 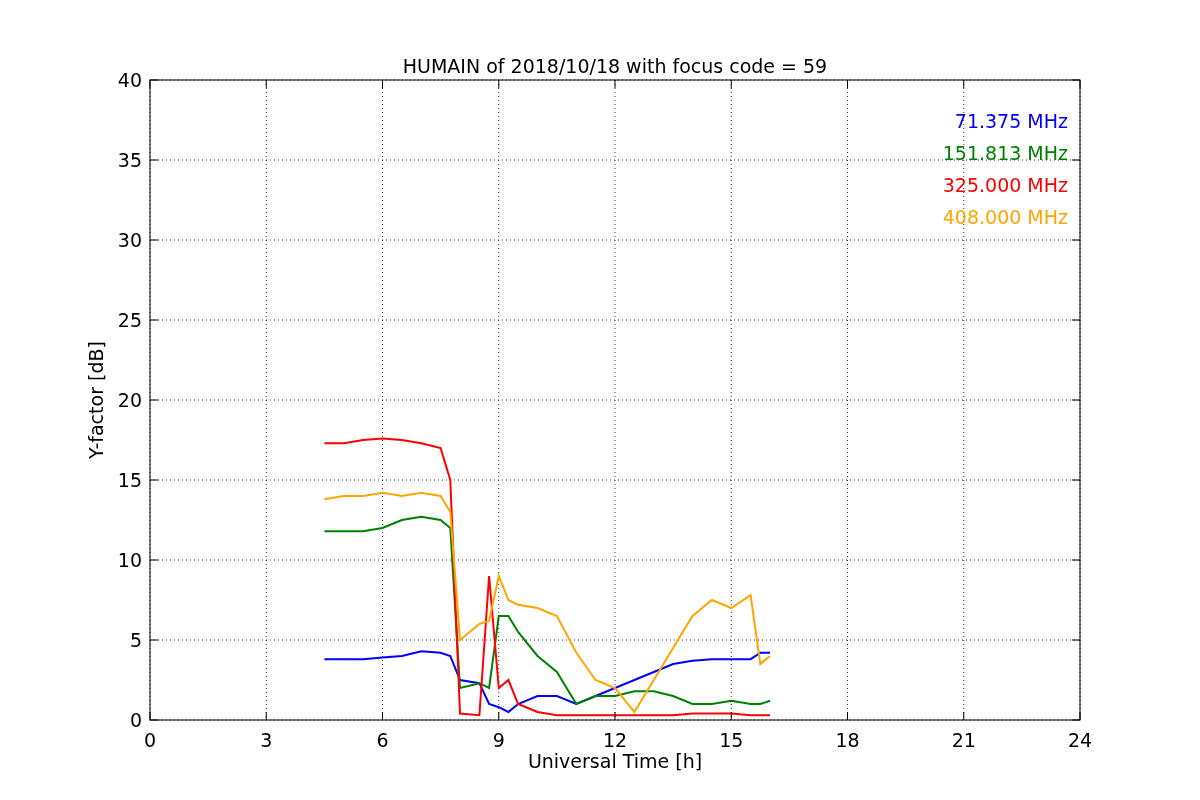 I want to click on y-tick-label: 35, so click(x=129, y=160).